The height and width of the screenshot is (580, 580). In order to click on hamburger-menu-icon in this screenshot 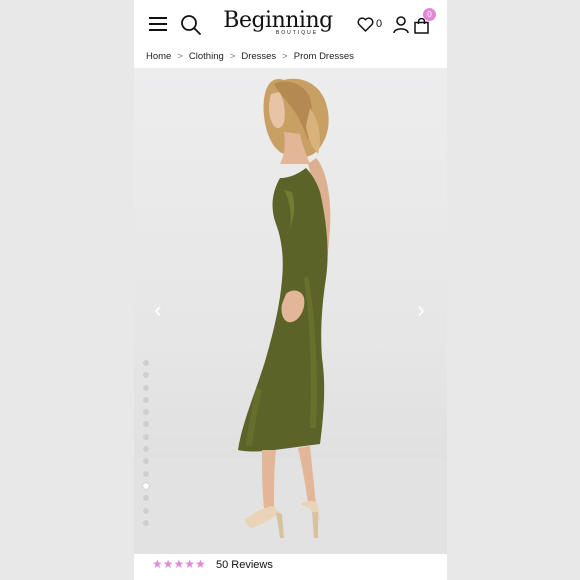, I will do `click(158, 24)`.